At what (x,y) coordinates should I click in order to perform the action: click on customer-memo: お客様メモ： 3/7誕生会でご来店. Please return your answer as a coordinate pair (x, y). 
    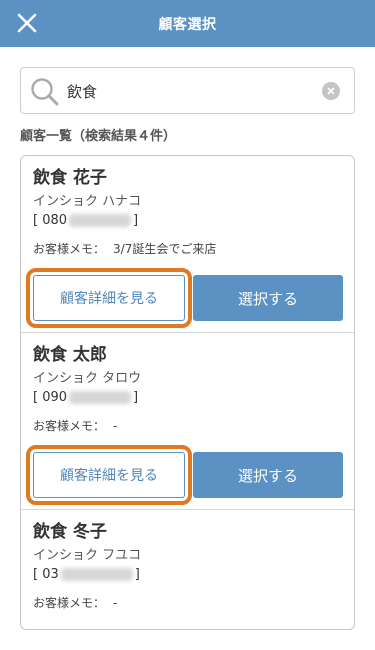
    Looking at the image, I should click on (124, 248).